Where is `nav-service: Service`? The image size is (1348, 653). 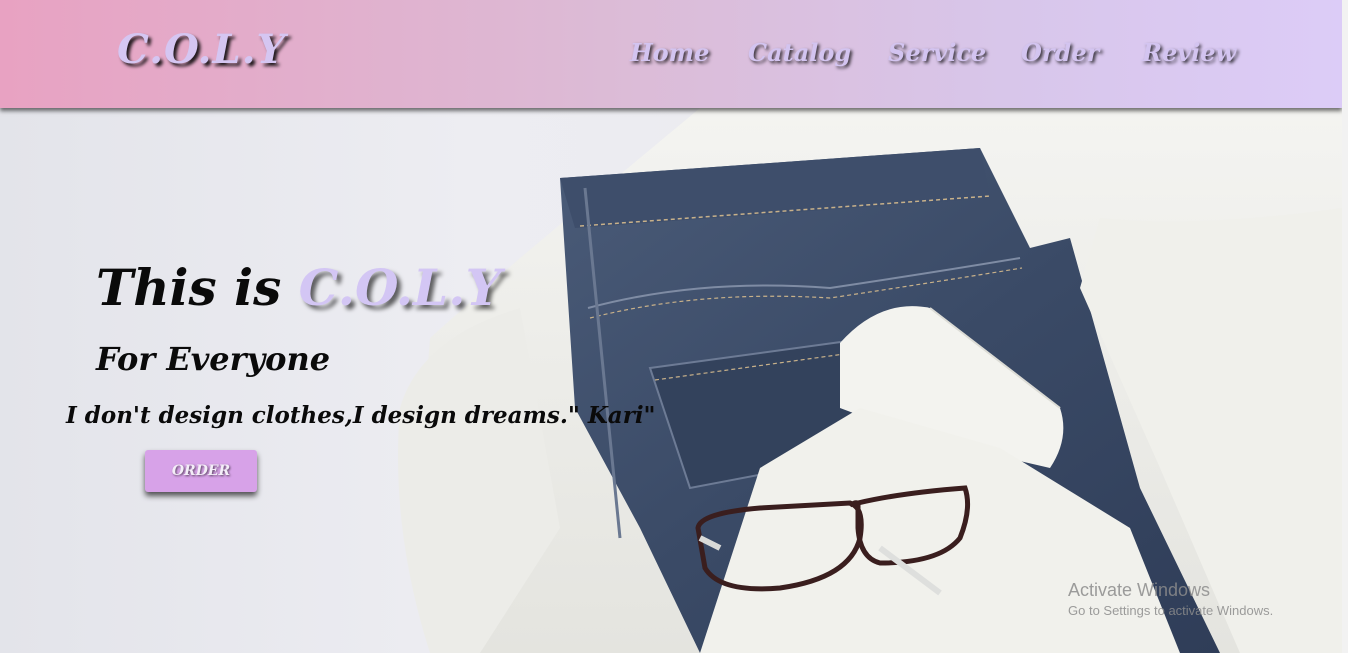
nav-service: Service is located at coordinates (937, 52).